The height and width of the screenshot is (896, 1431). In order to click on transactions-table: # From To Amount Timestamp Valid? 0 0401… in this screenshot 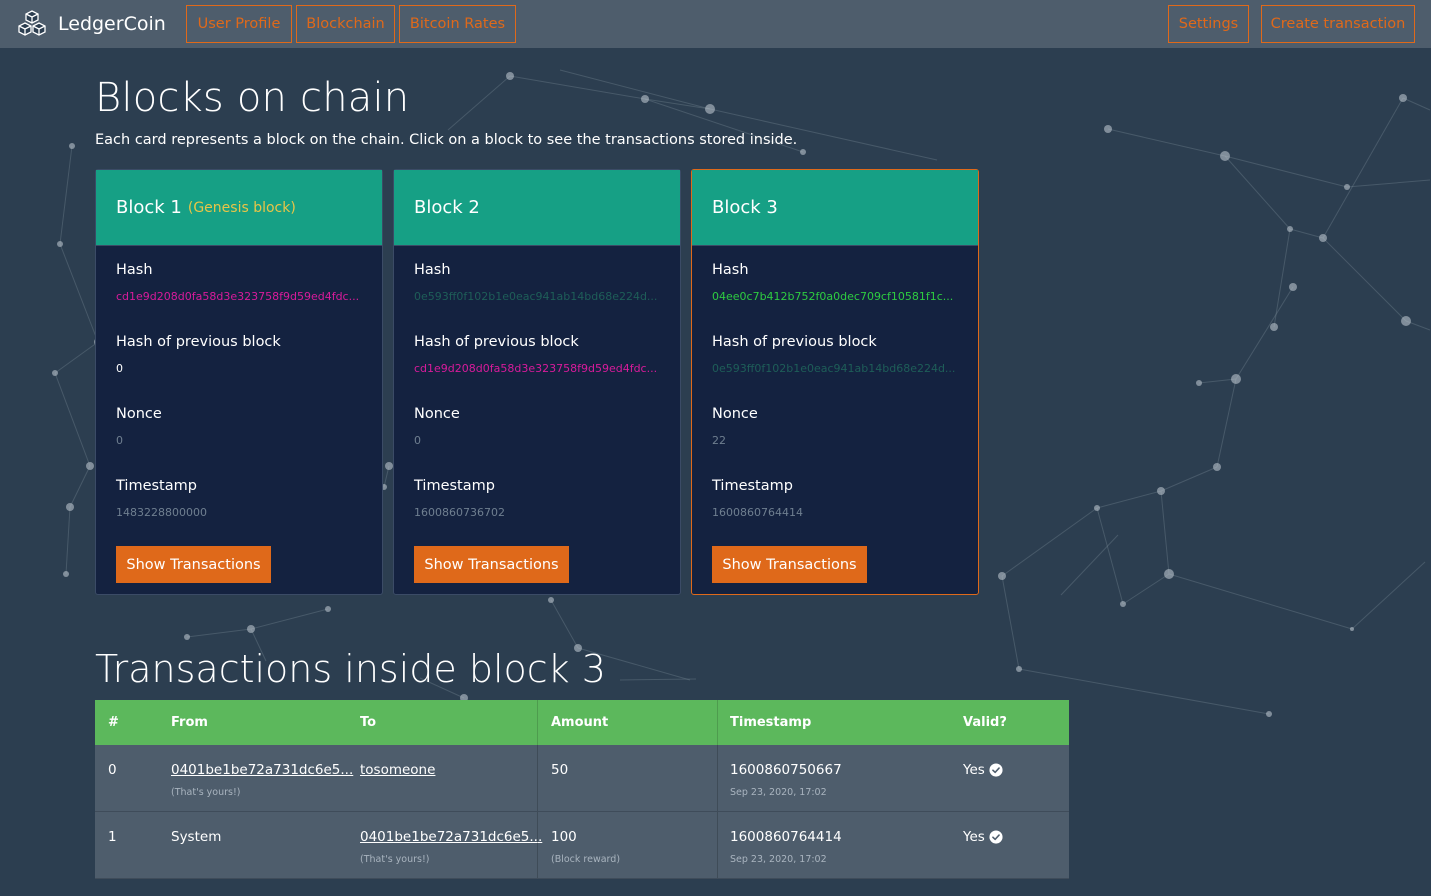, I will do `click(582, 789)`.